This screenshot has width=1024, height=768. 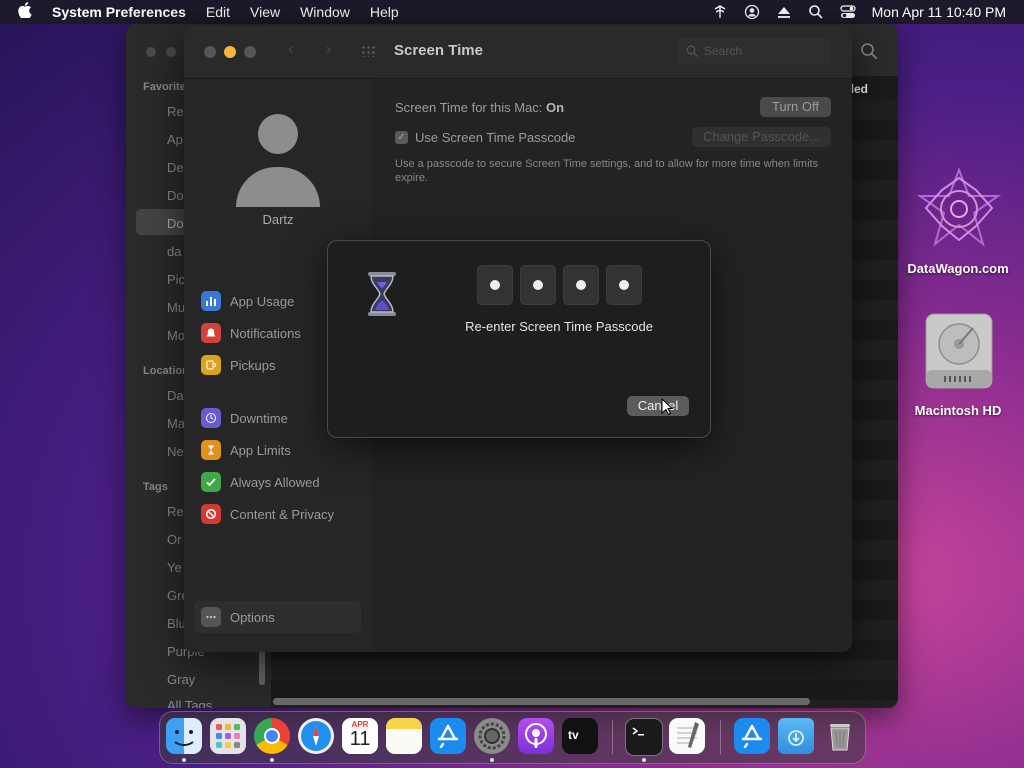 What do you see at coordinates (360, 739) in the screenshot?
I see `calendar-day: 11` at bounding box center [360, 739].